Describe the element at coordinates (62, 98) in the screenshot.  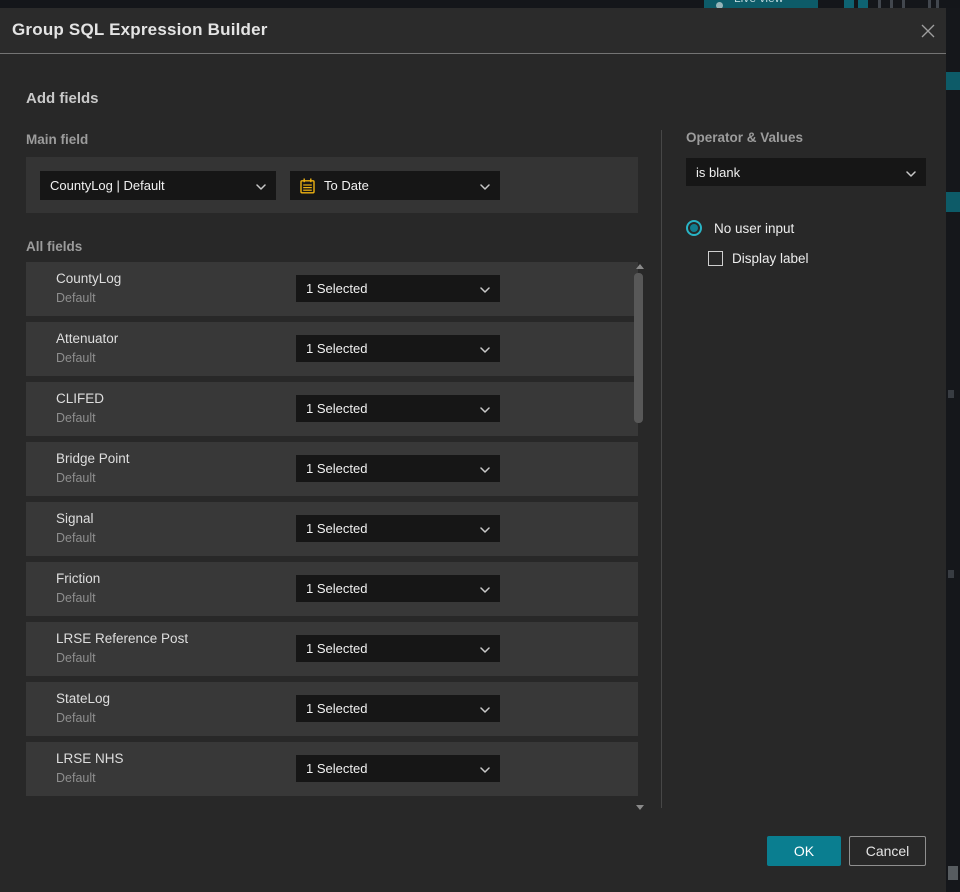
I see `add-fields-heading: Add fields` at that location.